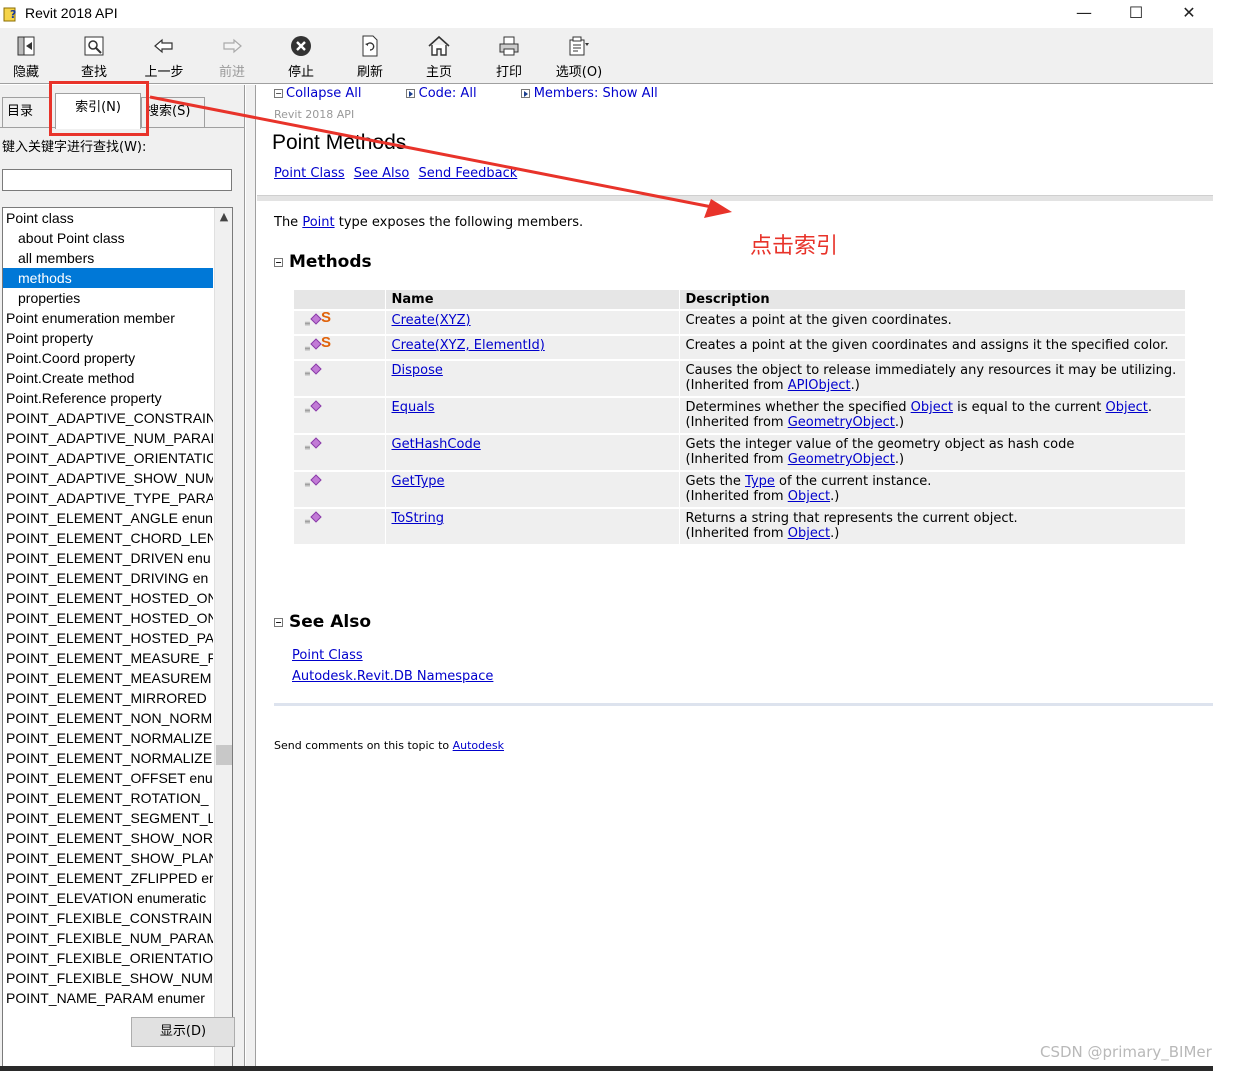 The height and width of the screenshot is (1071, 1246). Describe the element at coordinates (98, 111) in the screenshot. I see `tab-index: 索引(N)` at that location.